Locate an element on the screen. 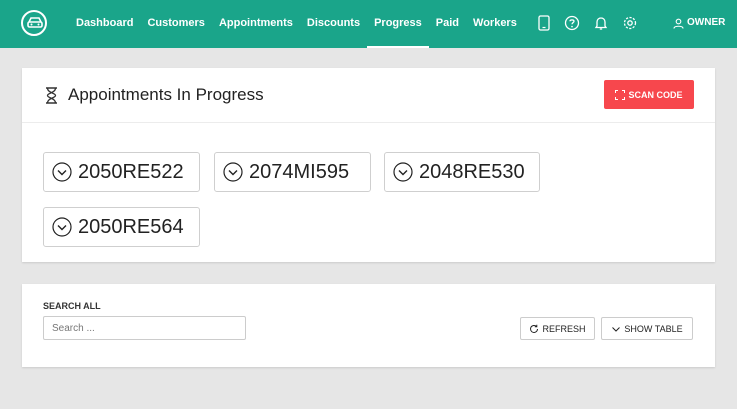 Image resolution: width=737 pixels, height=409 pixels. nav-customers: Customers is located at coordinates (175, 24).